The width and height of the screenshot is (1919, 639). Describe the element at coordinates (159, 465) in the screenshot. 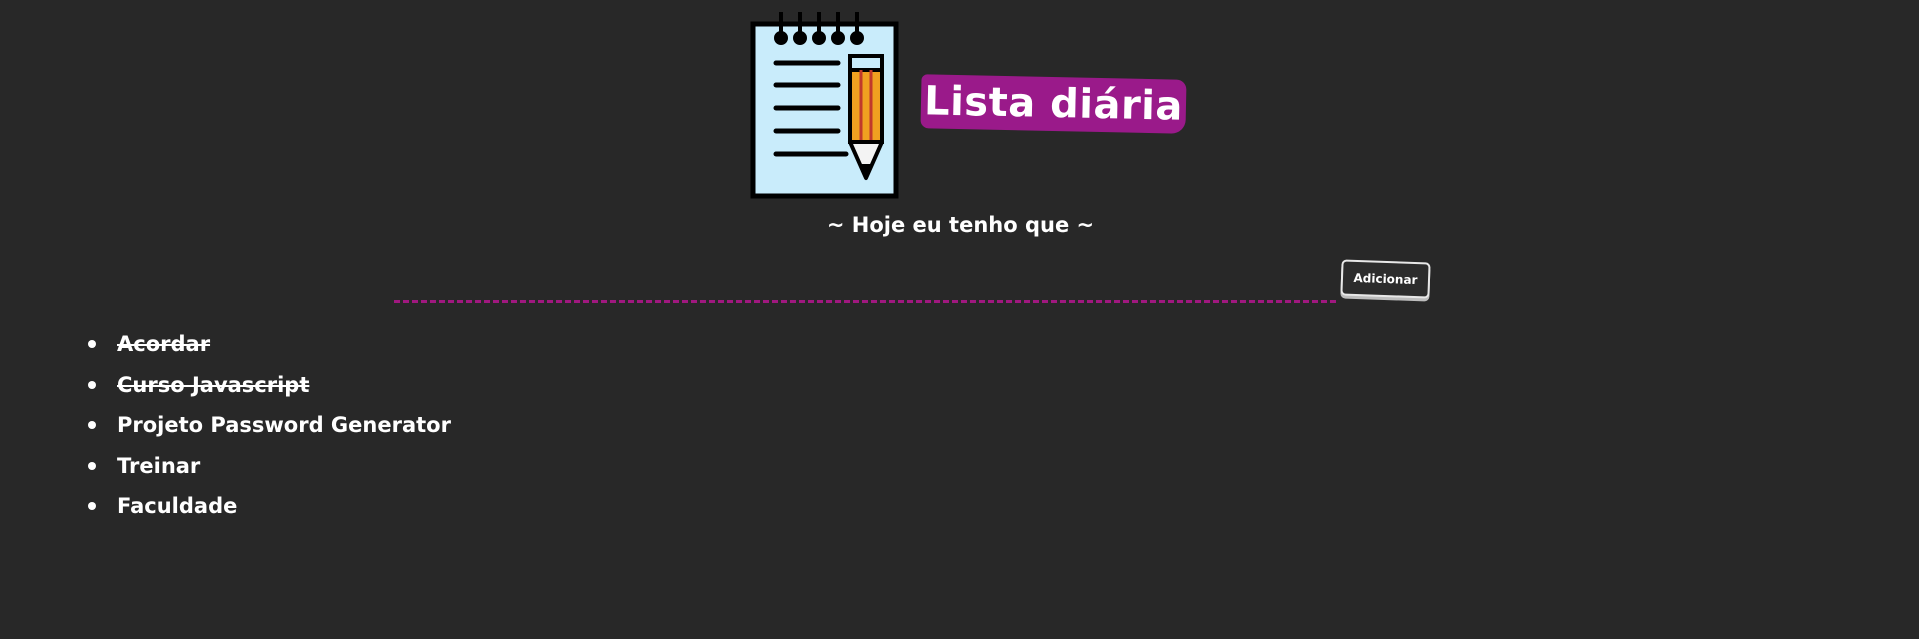

I see `task-text: Treinar` at that location.